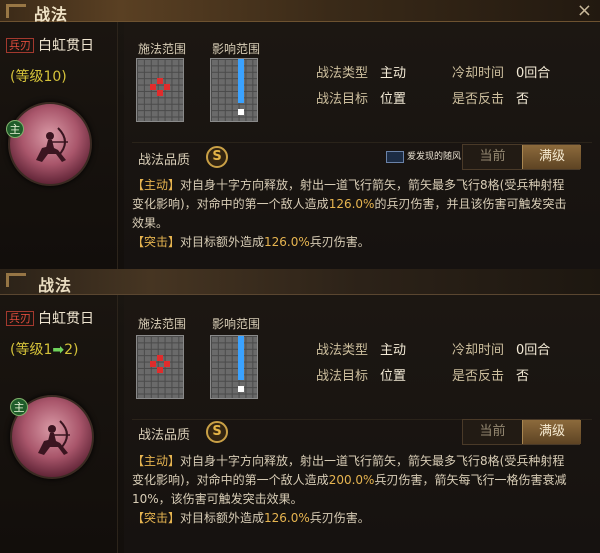  Describe the element at coordinates (434, 157) in the screenshot. I see `watermark-text: 爱发现的随风` at that location.